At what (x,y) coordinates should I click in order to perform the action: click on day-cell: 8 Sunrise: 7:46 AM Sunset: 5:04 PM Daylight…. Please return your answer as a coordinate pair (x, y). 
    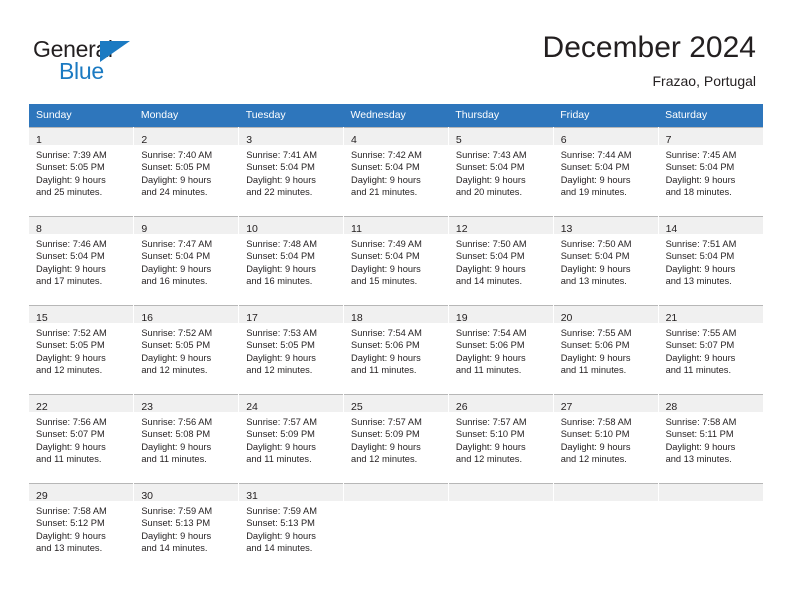
    Looking at the image, I should click on (82, 260).